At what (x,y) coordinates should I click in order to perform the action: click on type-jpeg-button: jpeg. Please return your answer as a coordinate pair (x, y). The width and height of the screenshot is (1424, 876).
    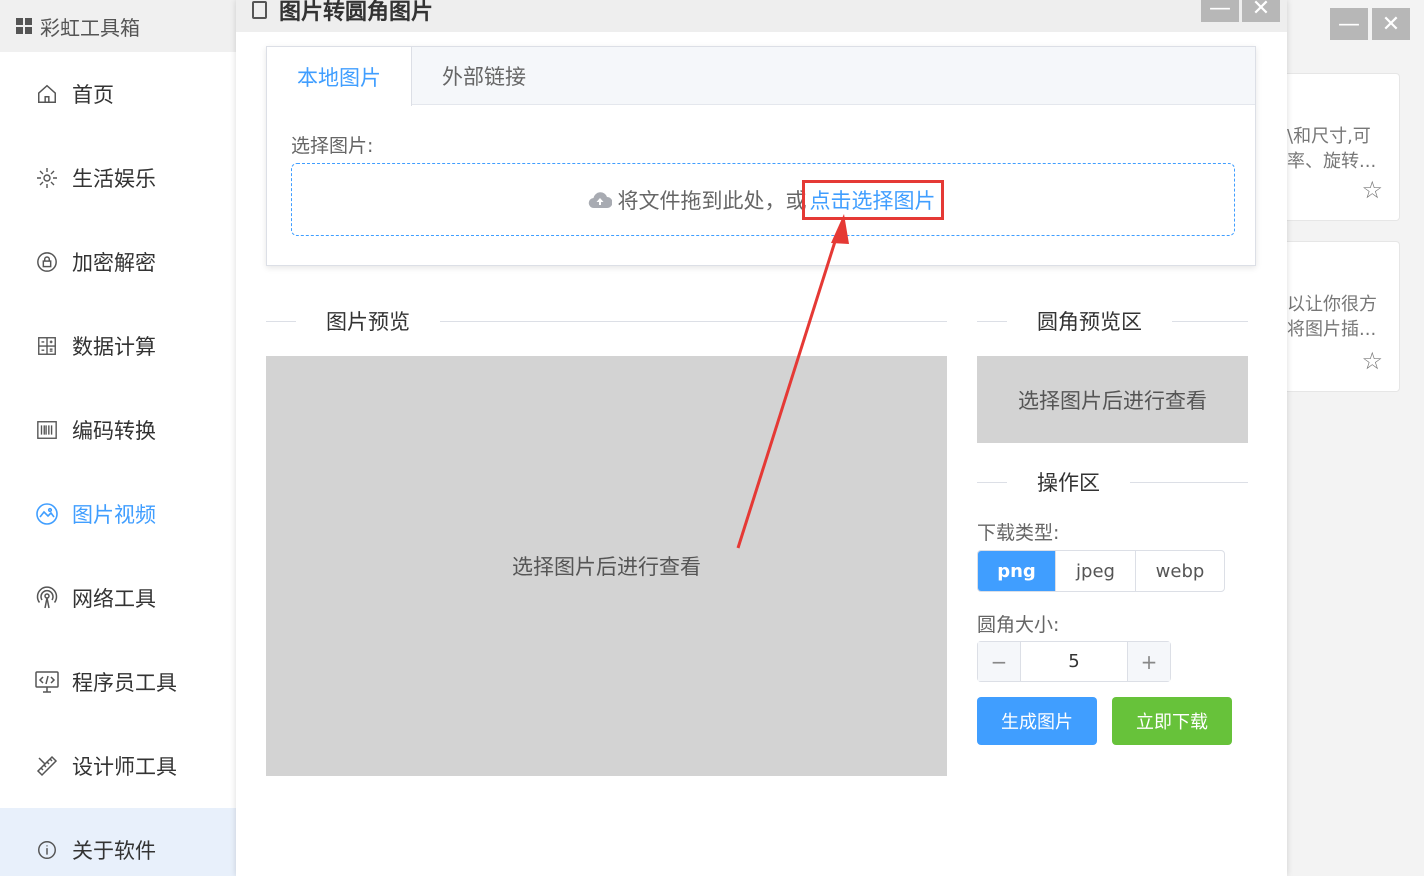
    Looking at the image, I should click on (1096, 571).